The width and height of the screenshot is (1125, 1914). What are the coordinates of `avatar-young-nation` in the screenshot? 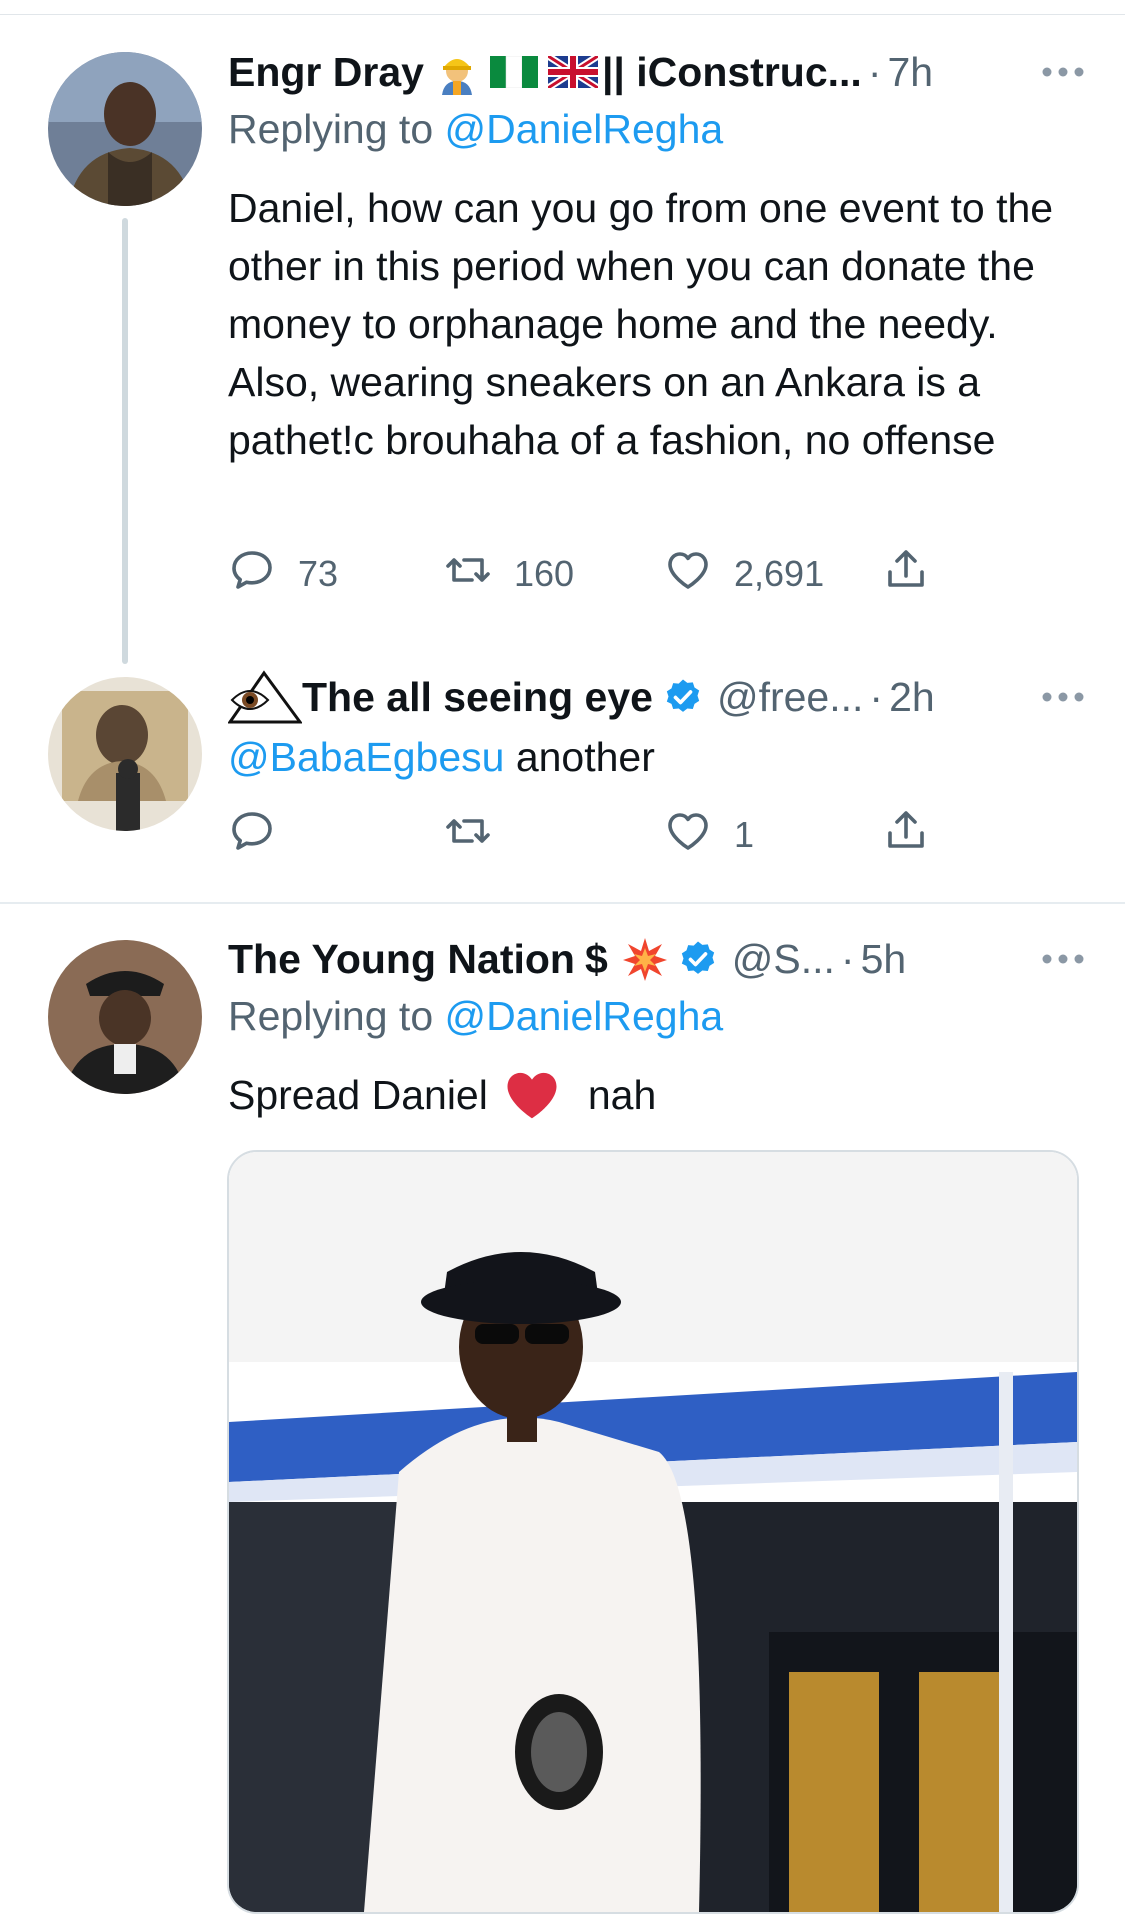 It's located at (125, 1017).